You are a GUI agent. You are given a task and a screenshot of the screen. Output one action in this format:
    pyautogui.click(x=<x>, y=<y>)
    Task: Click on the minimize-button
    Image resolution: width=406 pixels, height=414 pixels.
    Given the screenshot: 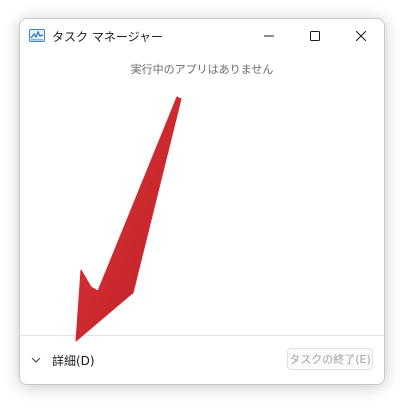 What is the action you would take?
    pyautogui.click(x=269, y=36)
    